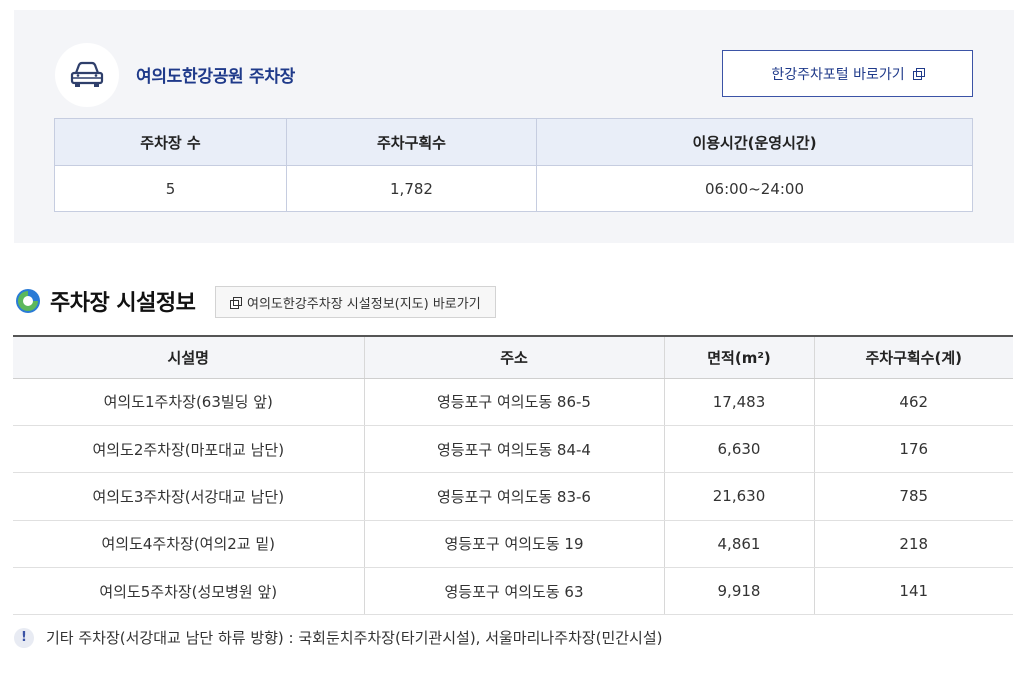 This screenshot has width=1024, height=681. I want to click on facility-address: 영등포구 여의도동 19, so click(513, 544).